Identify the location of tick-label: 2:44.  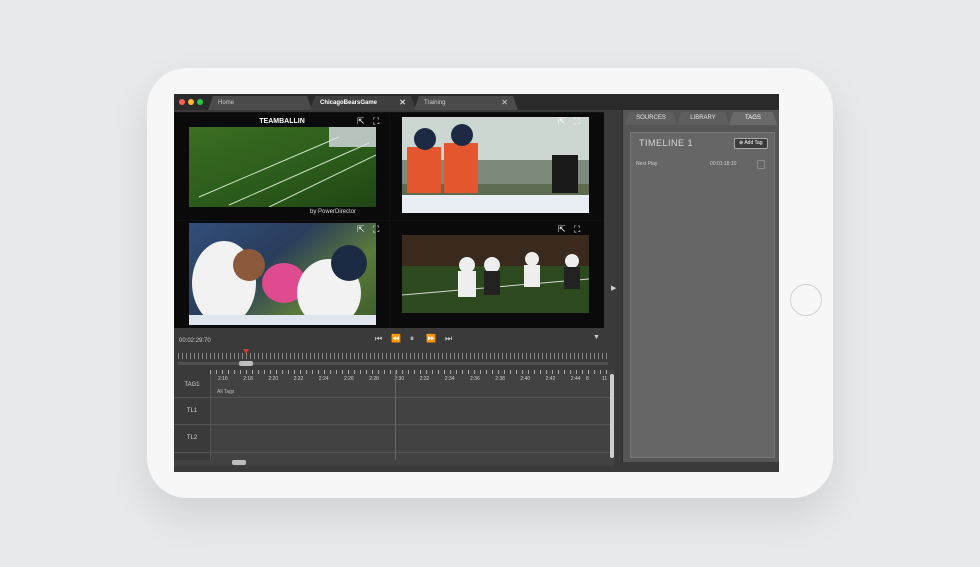
(575, 379).